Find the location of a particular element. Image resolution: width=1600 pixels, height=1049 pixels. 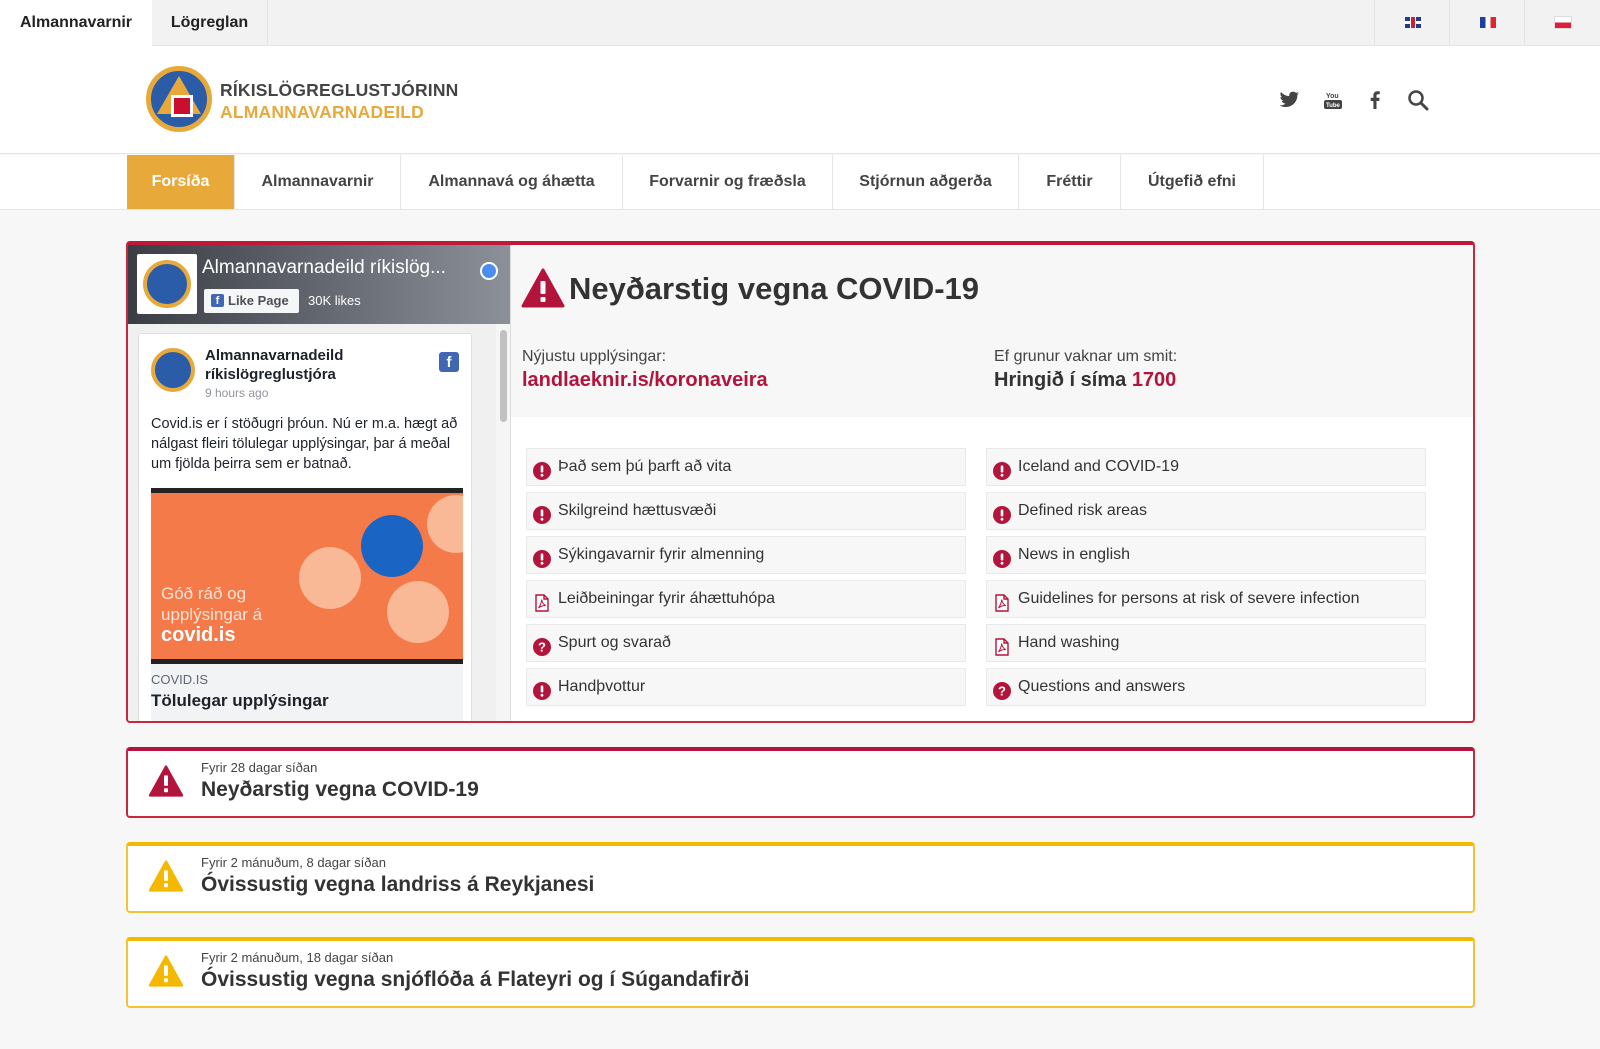

like-page-button: Like Page is located at coordinates (251, 301).